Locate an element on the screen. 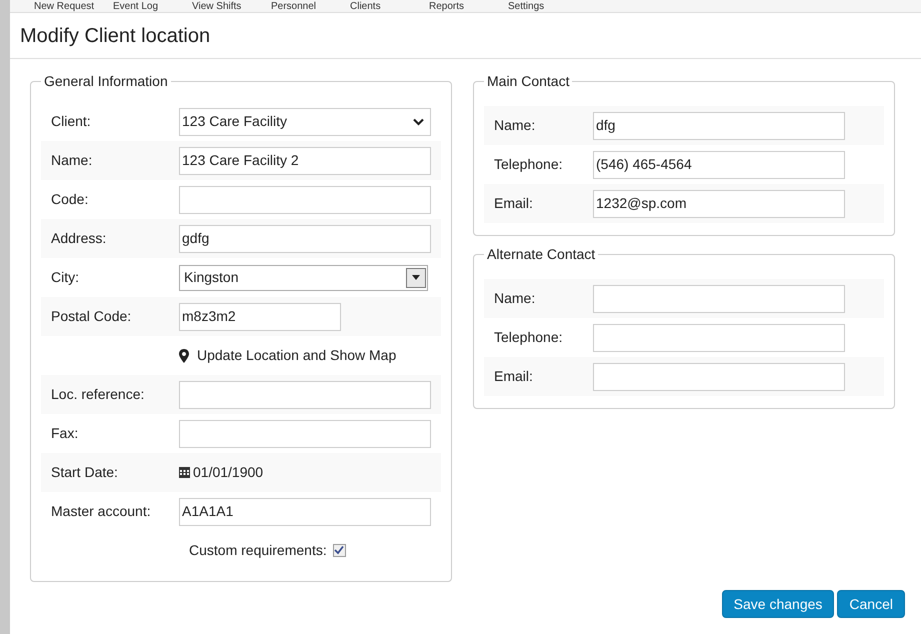 This screenshot has height=634, width=921. map-pin-icon is located at coordinates (184, 355).